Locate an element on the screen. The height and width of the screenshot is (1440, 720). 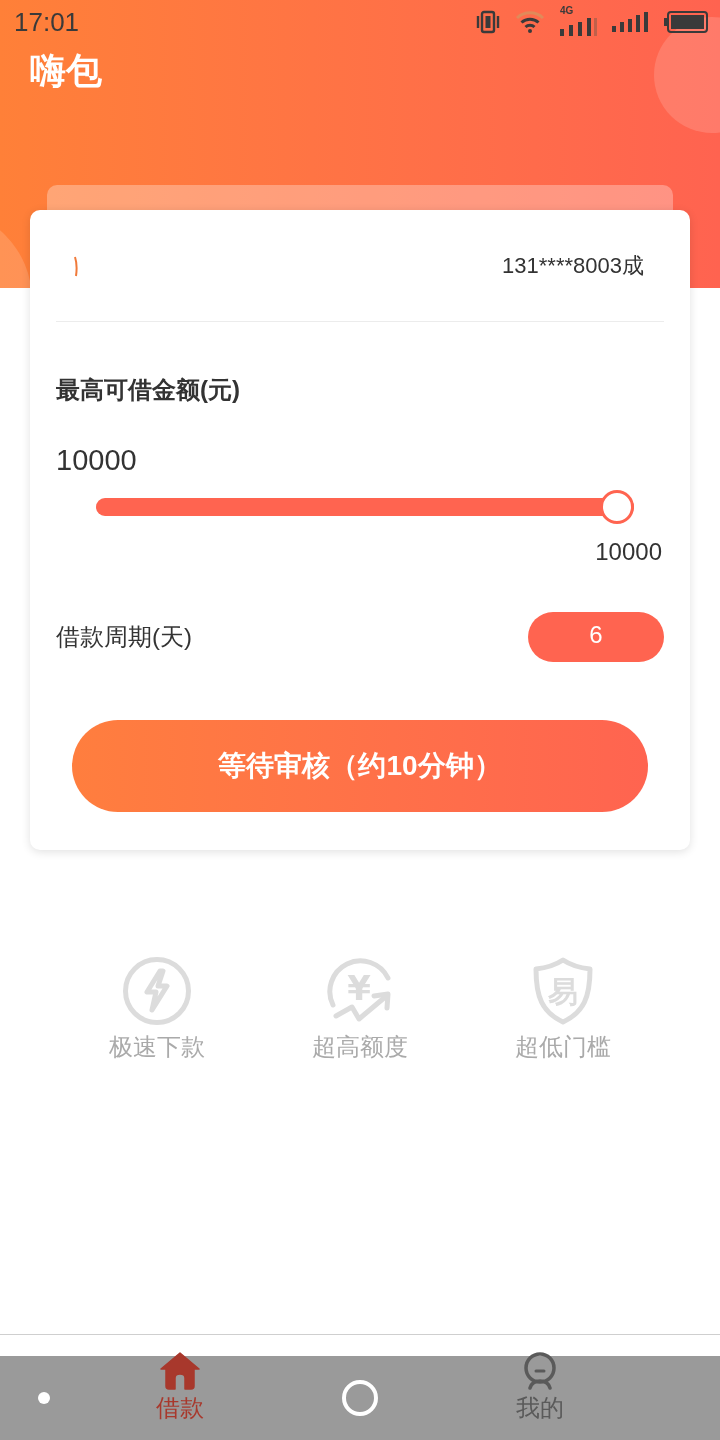
wifi-icon is located at coordinates (530, 22).